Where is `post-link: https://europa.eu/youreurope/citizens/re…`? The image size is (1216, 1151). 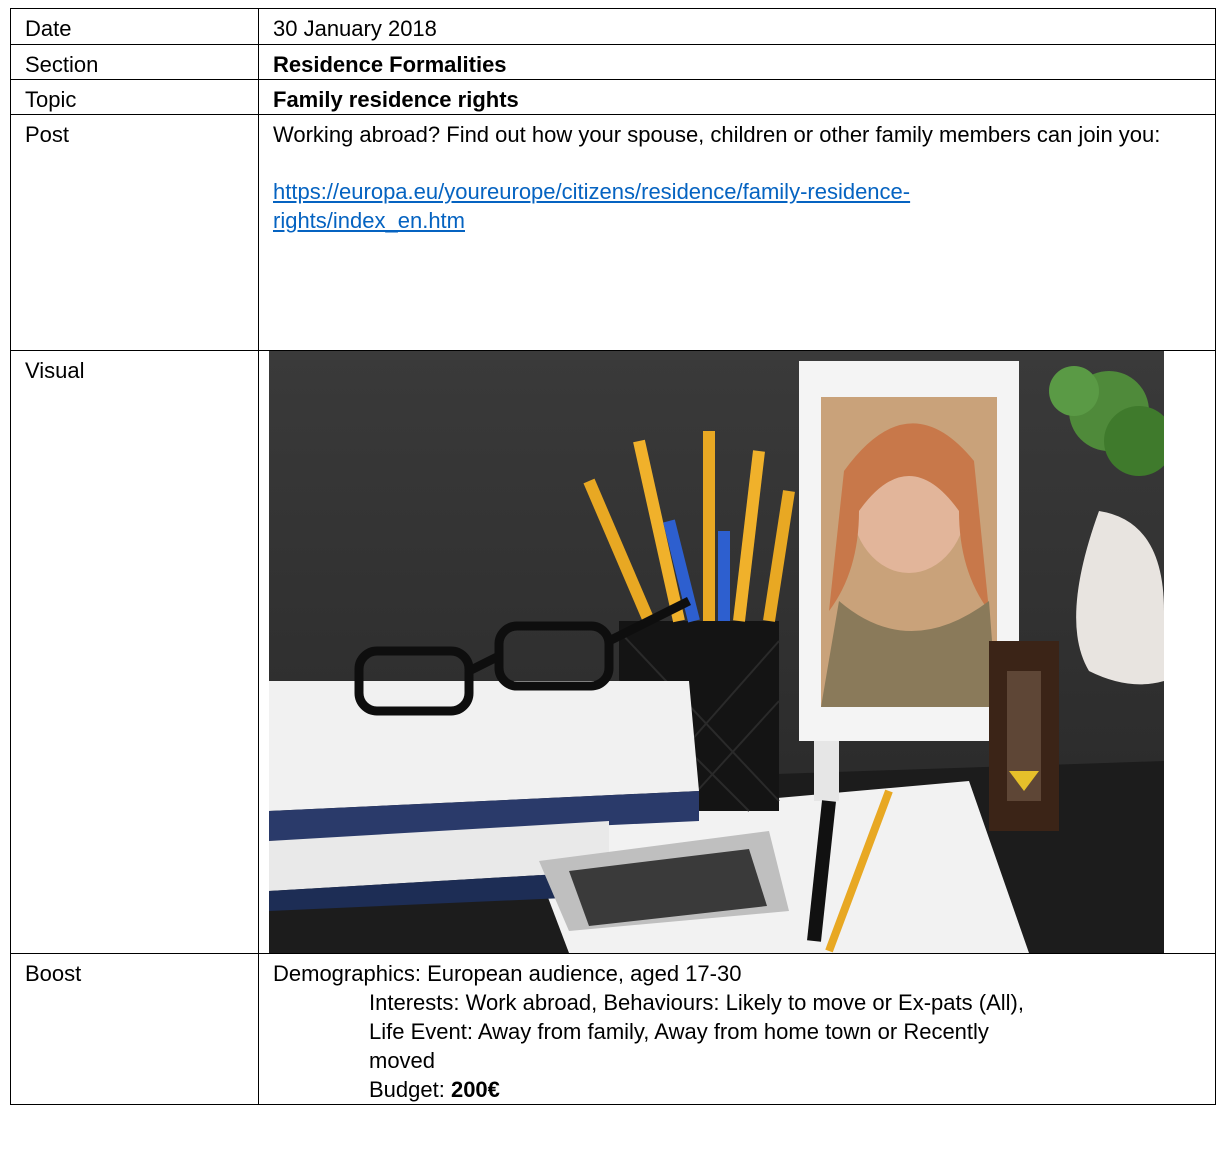
post-link: https://europa.eu/youreurope/citizens/re… is located at coordinates (737, 206).